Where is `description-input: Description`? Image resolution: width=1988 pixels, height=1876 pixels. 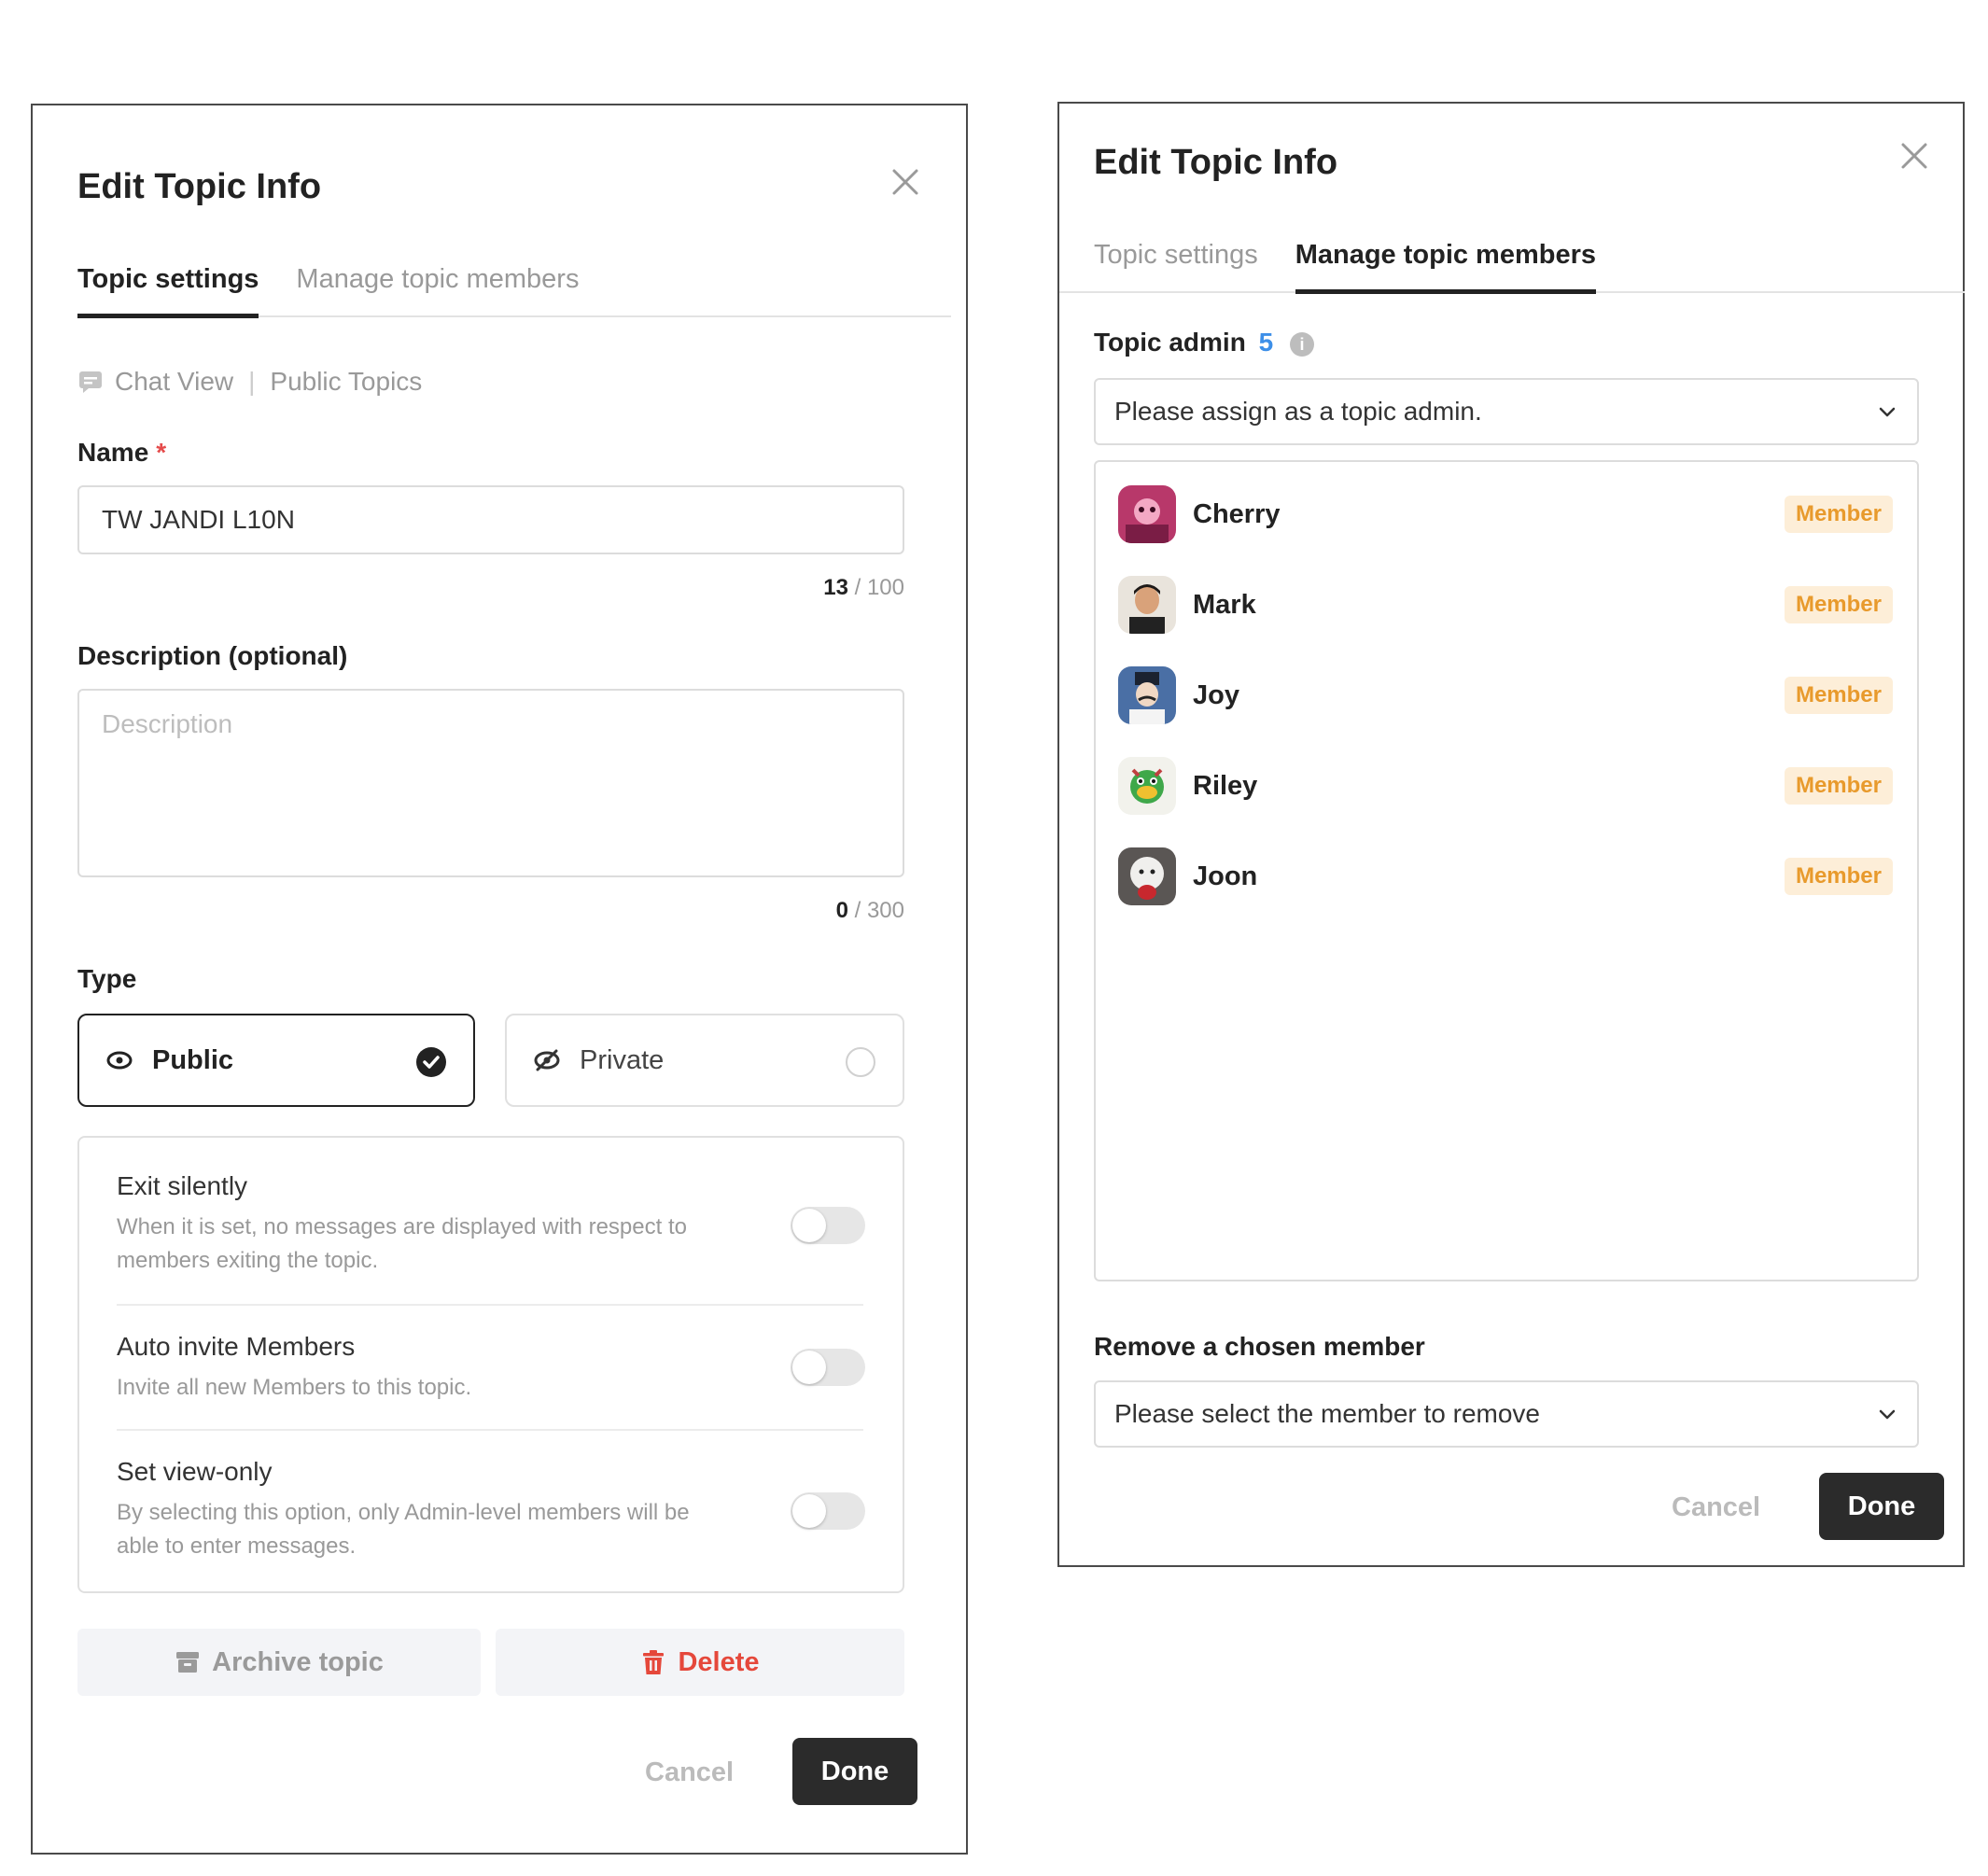
description-input: Description is located at coordinates (490, 783).